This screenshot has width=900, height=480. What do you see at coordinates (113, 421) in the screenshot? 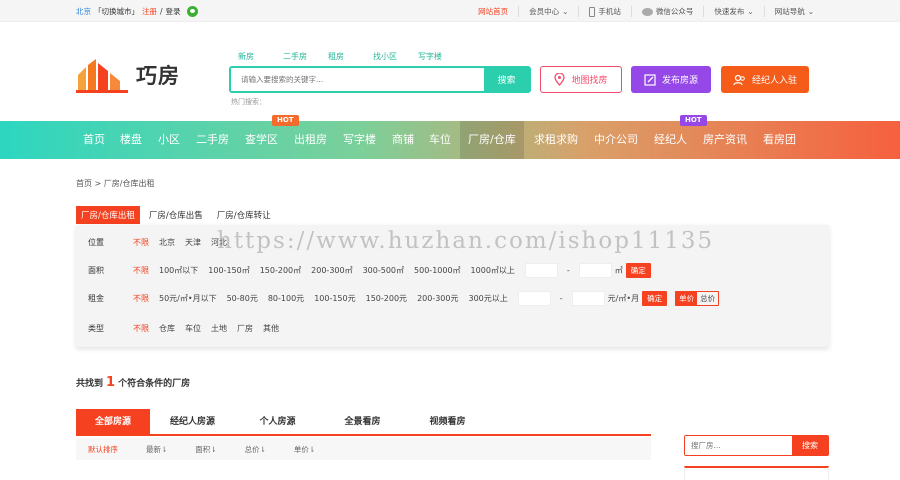
I see `tab-all-listings: 全部房源` at bounding box center [113, 421].